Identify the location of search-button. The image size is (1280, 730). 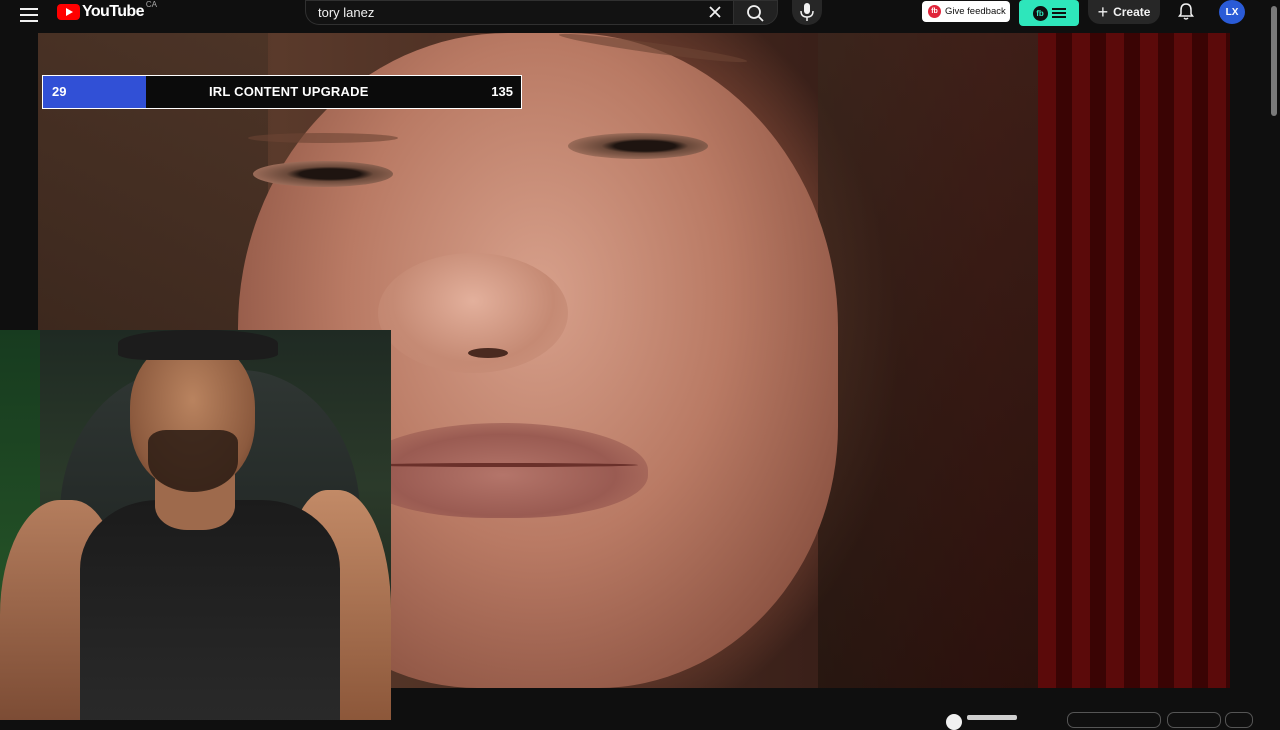
(755, 12).